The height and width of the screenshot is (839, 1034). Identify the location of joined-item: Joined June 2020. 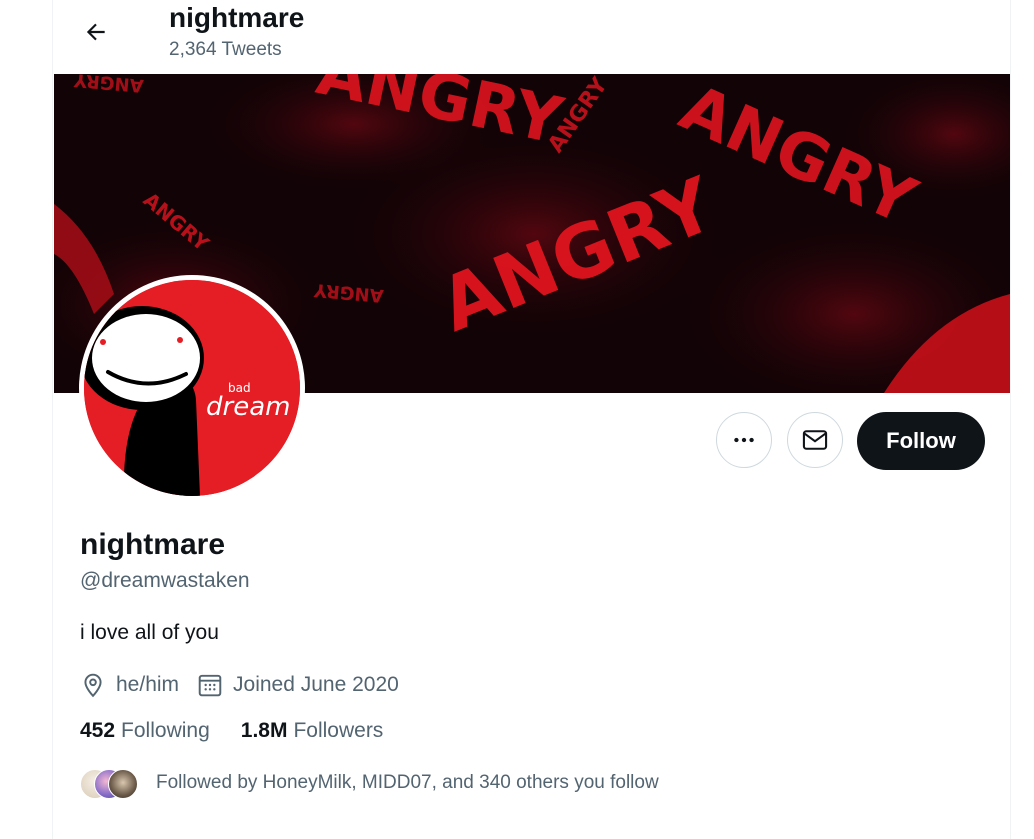
(298, 685).